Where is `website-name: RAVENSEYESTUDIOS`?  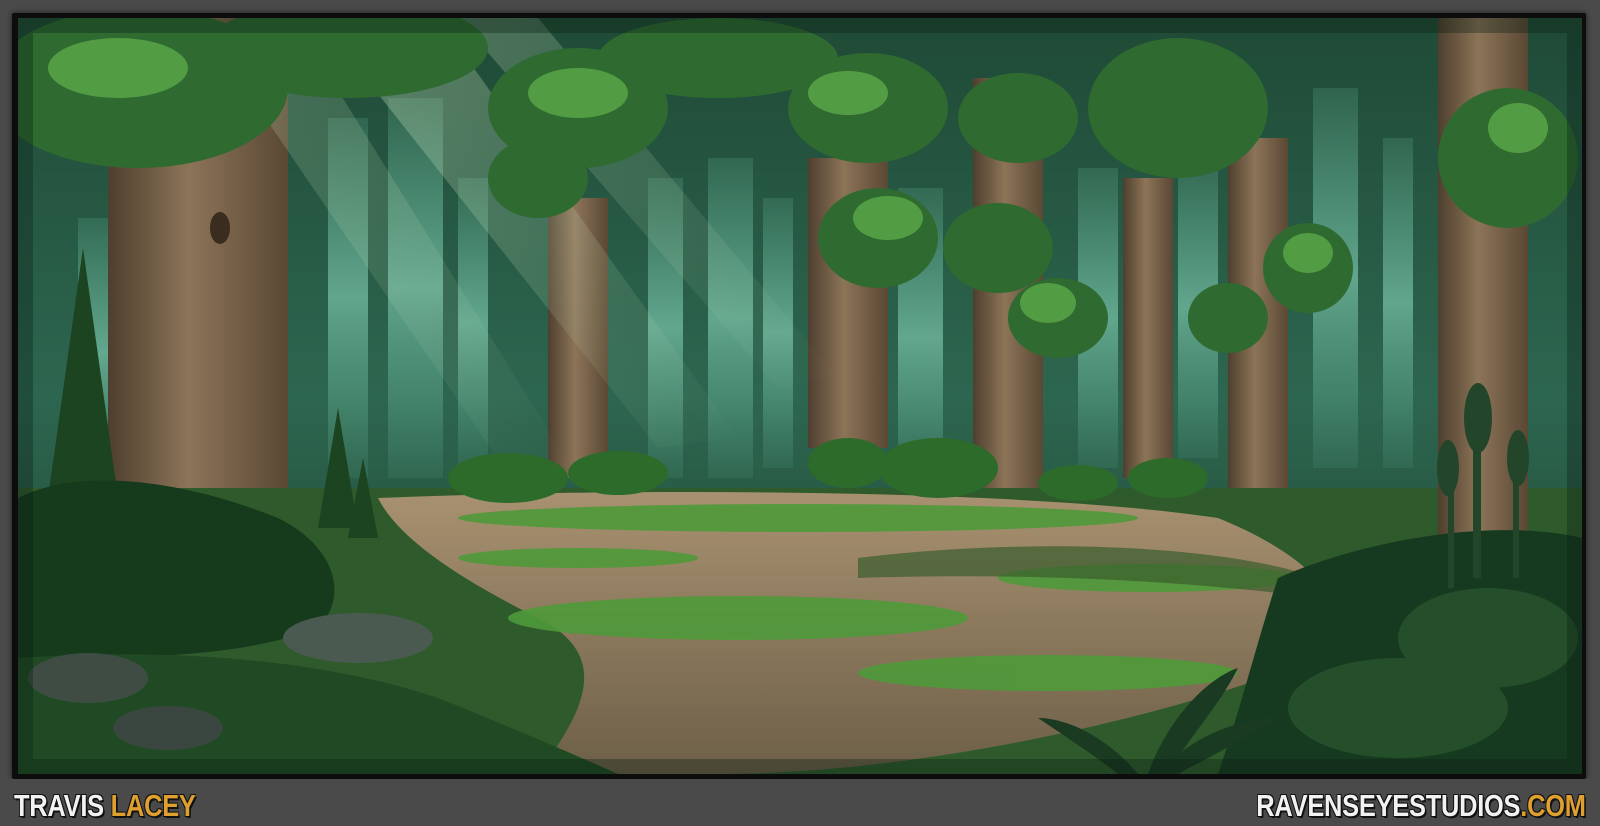 website-name: RAVENSEYESTUDIOS is located at coordinates (1388, 805).